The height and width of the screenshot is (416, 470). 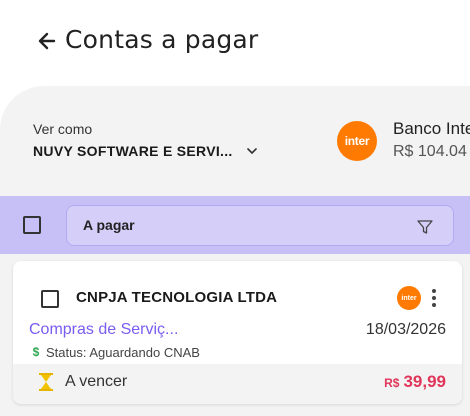 I want to click on dollar-icon: $, so click(x=36, y=352).